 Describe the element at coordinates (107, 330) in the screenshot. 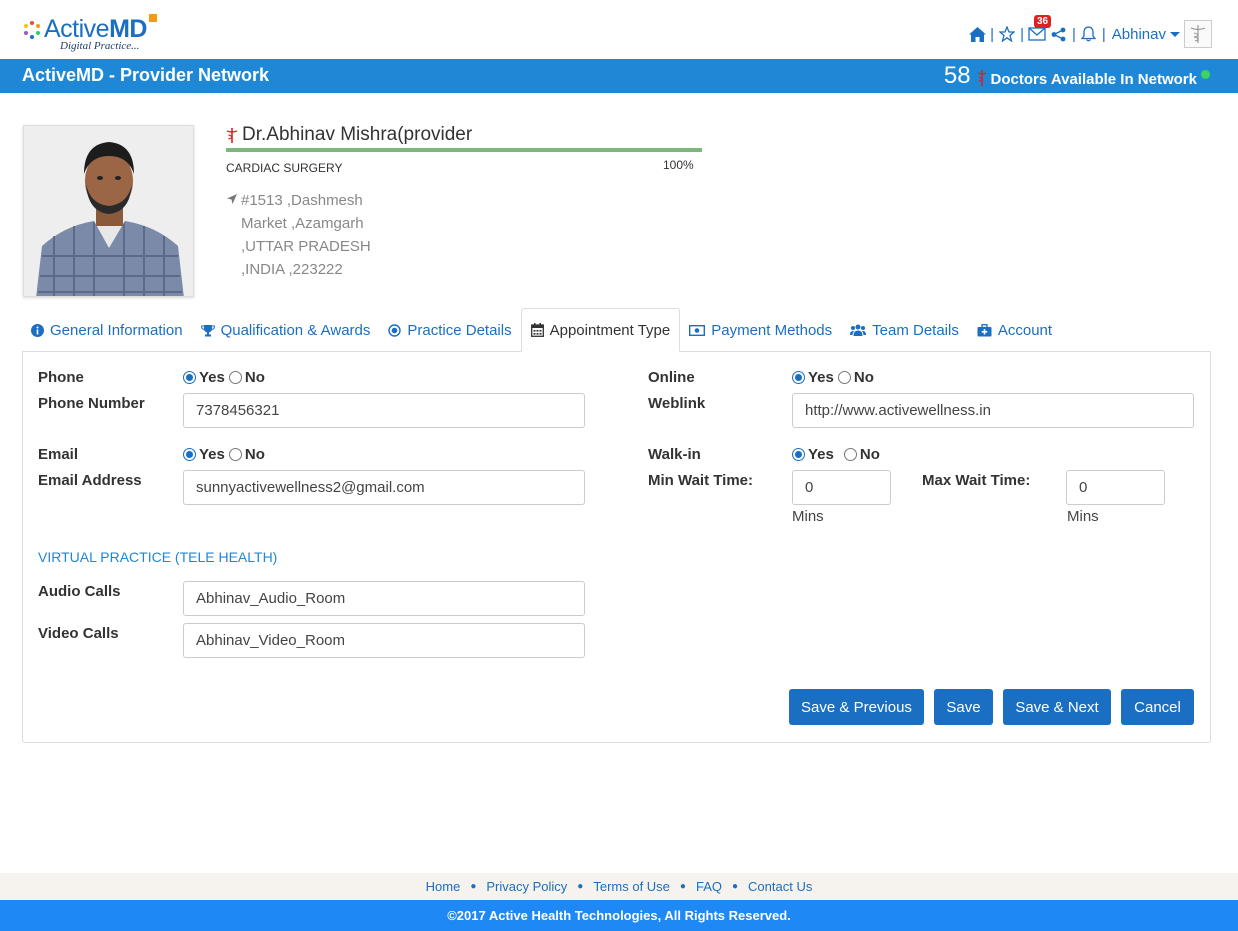

I see `tab-general-information: General Information` at that location.